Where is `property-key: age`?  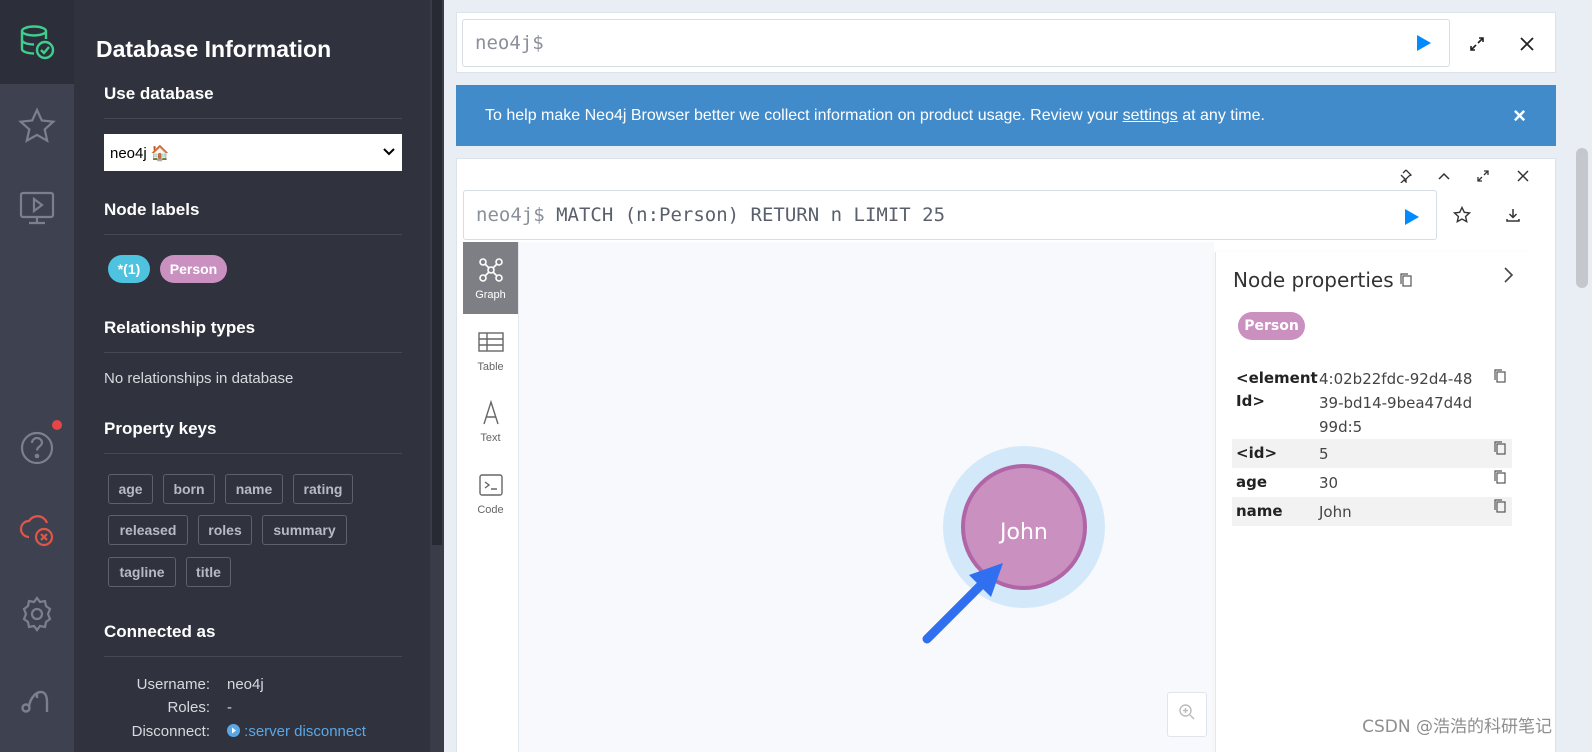
property-key: age is located at coordinates (1252, 482).